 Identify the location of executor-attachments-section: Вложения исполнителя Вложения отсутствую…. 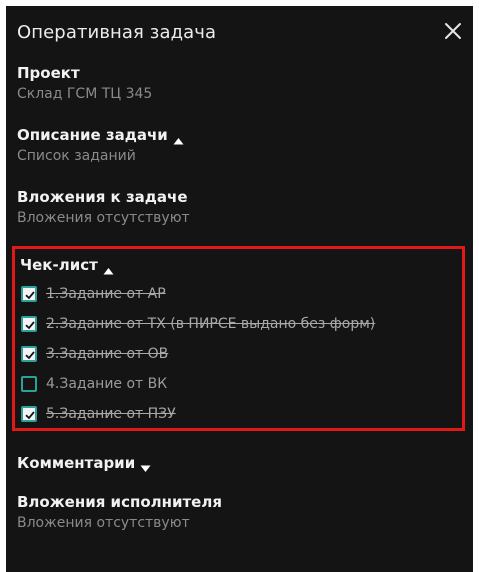
(119, 512).